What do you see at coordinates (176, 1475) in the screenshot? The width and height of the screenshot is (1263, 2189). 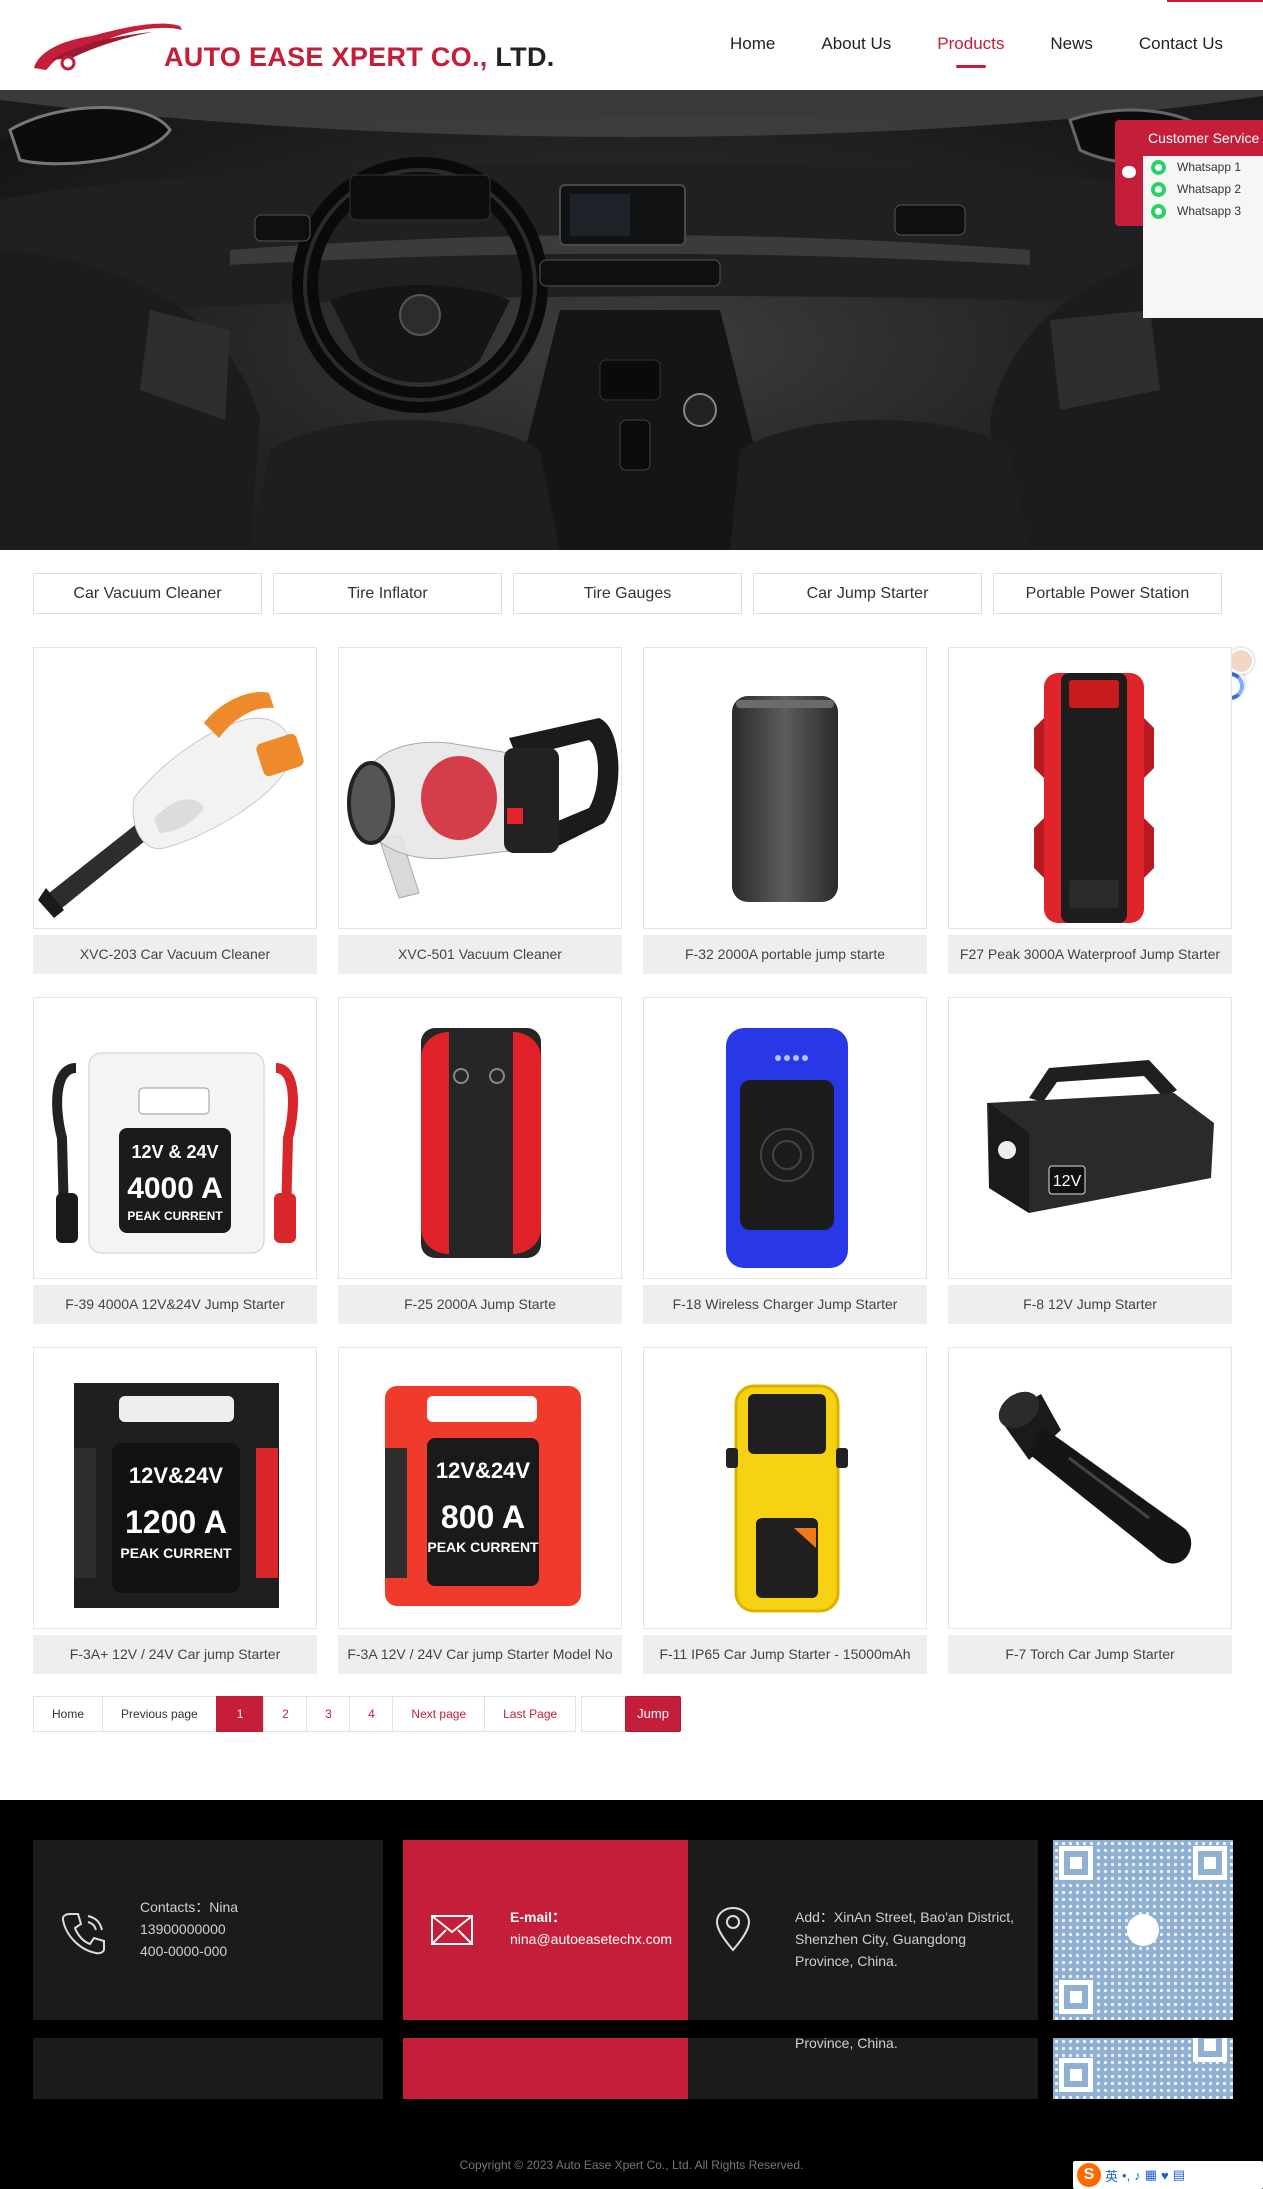 I see `product-label-text: 12V&24V` at bounding box center [176, 1475].